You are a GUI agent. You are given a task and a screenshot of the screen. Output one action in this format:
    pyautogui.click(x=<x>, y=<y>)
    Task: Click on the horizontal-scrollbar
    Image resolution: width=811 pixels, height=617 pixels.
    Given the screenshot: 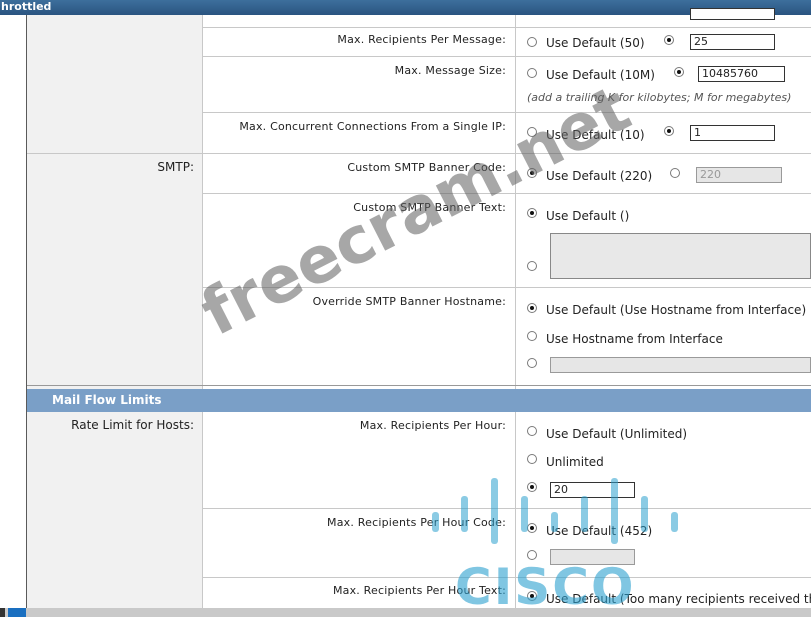 What is the action you would take?
    pyautogui.click(x=405, y=612)
    